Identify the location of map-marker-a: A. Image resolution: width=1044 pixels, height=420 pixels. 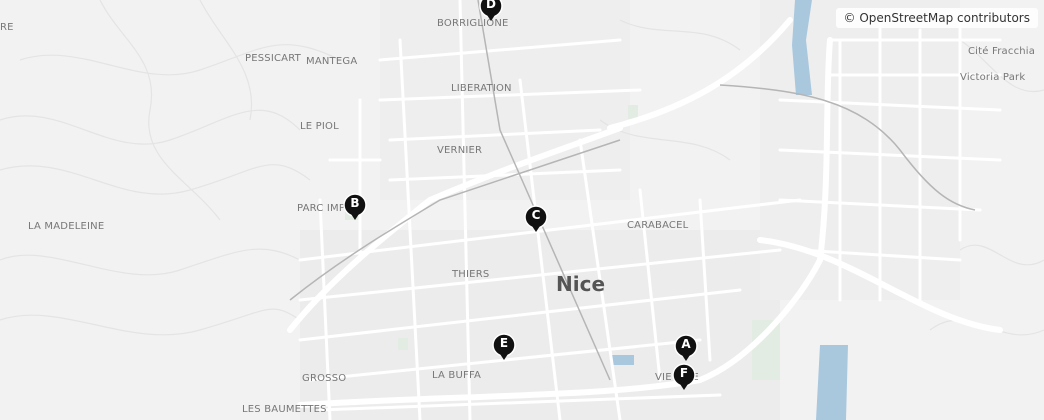
(687, 350).